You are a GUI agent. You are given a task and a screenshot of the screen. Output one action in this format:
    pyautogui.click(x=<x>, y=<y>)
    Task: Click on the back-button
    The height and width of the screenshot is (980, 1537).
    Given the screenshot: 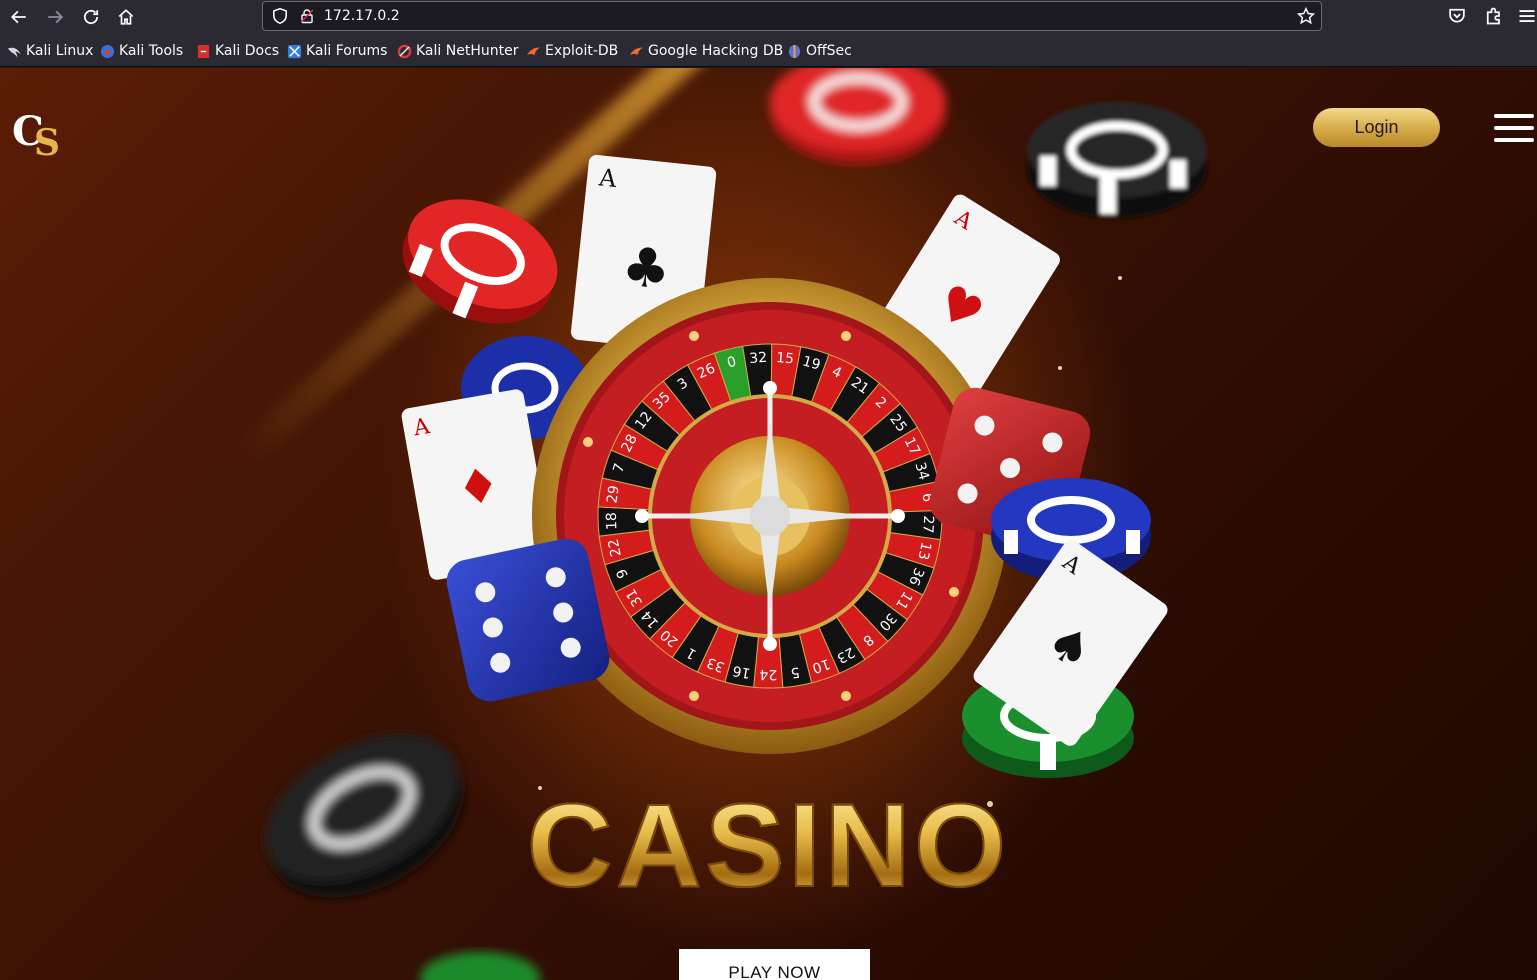 What is the action you would take?
    pyautogui.click(x=19, y=17)
    